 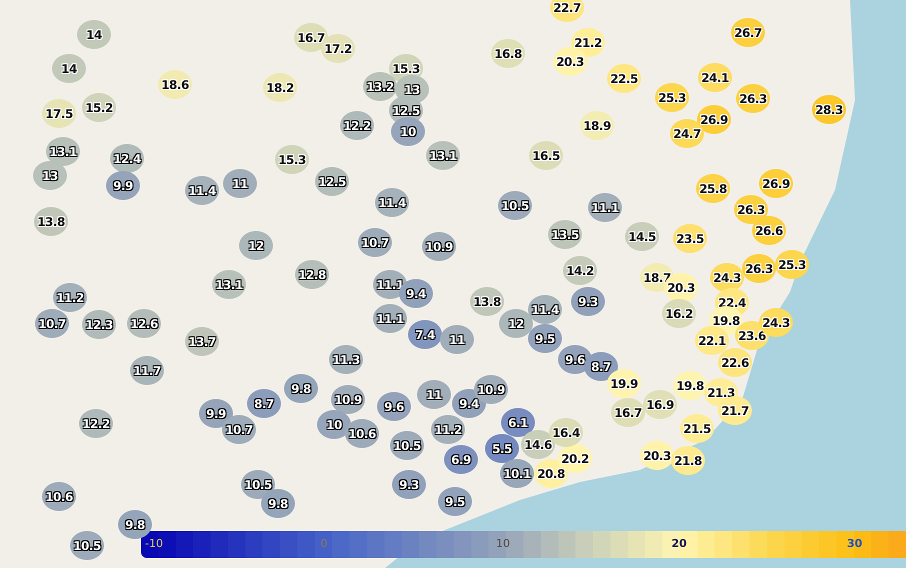 I want to click on scale-label: 0, so click(x=324, y=543).